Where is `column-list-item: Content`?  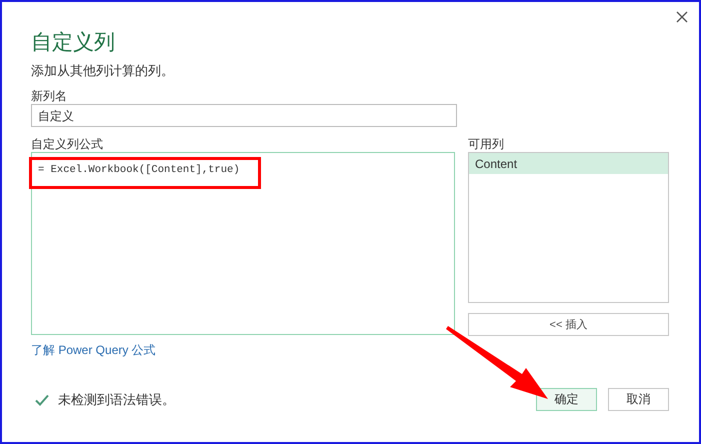 column-list-item: Content is located at coordinates (568, 163).